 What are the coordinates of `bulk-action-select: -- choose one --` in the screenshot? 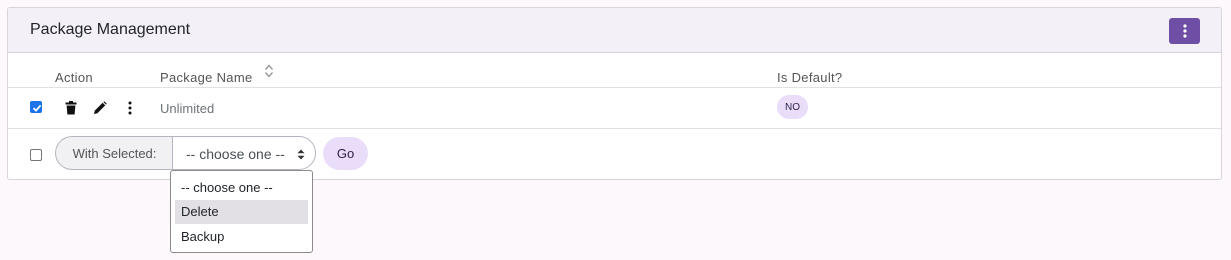 It's located at (244, 153).